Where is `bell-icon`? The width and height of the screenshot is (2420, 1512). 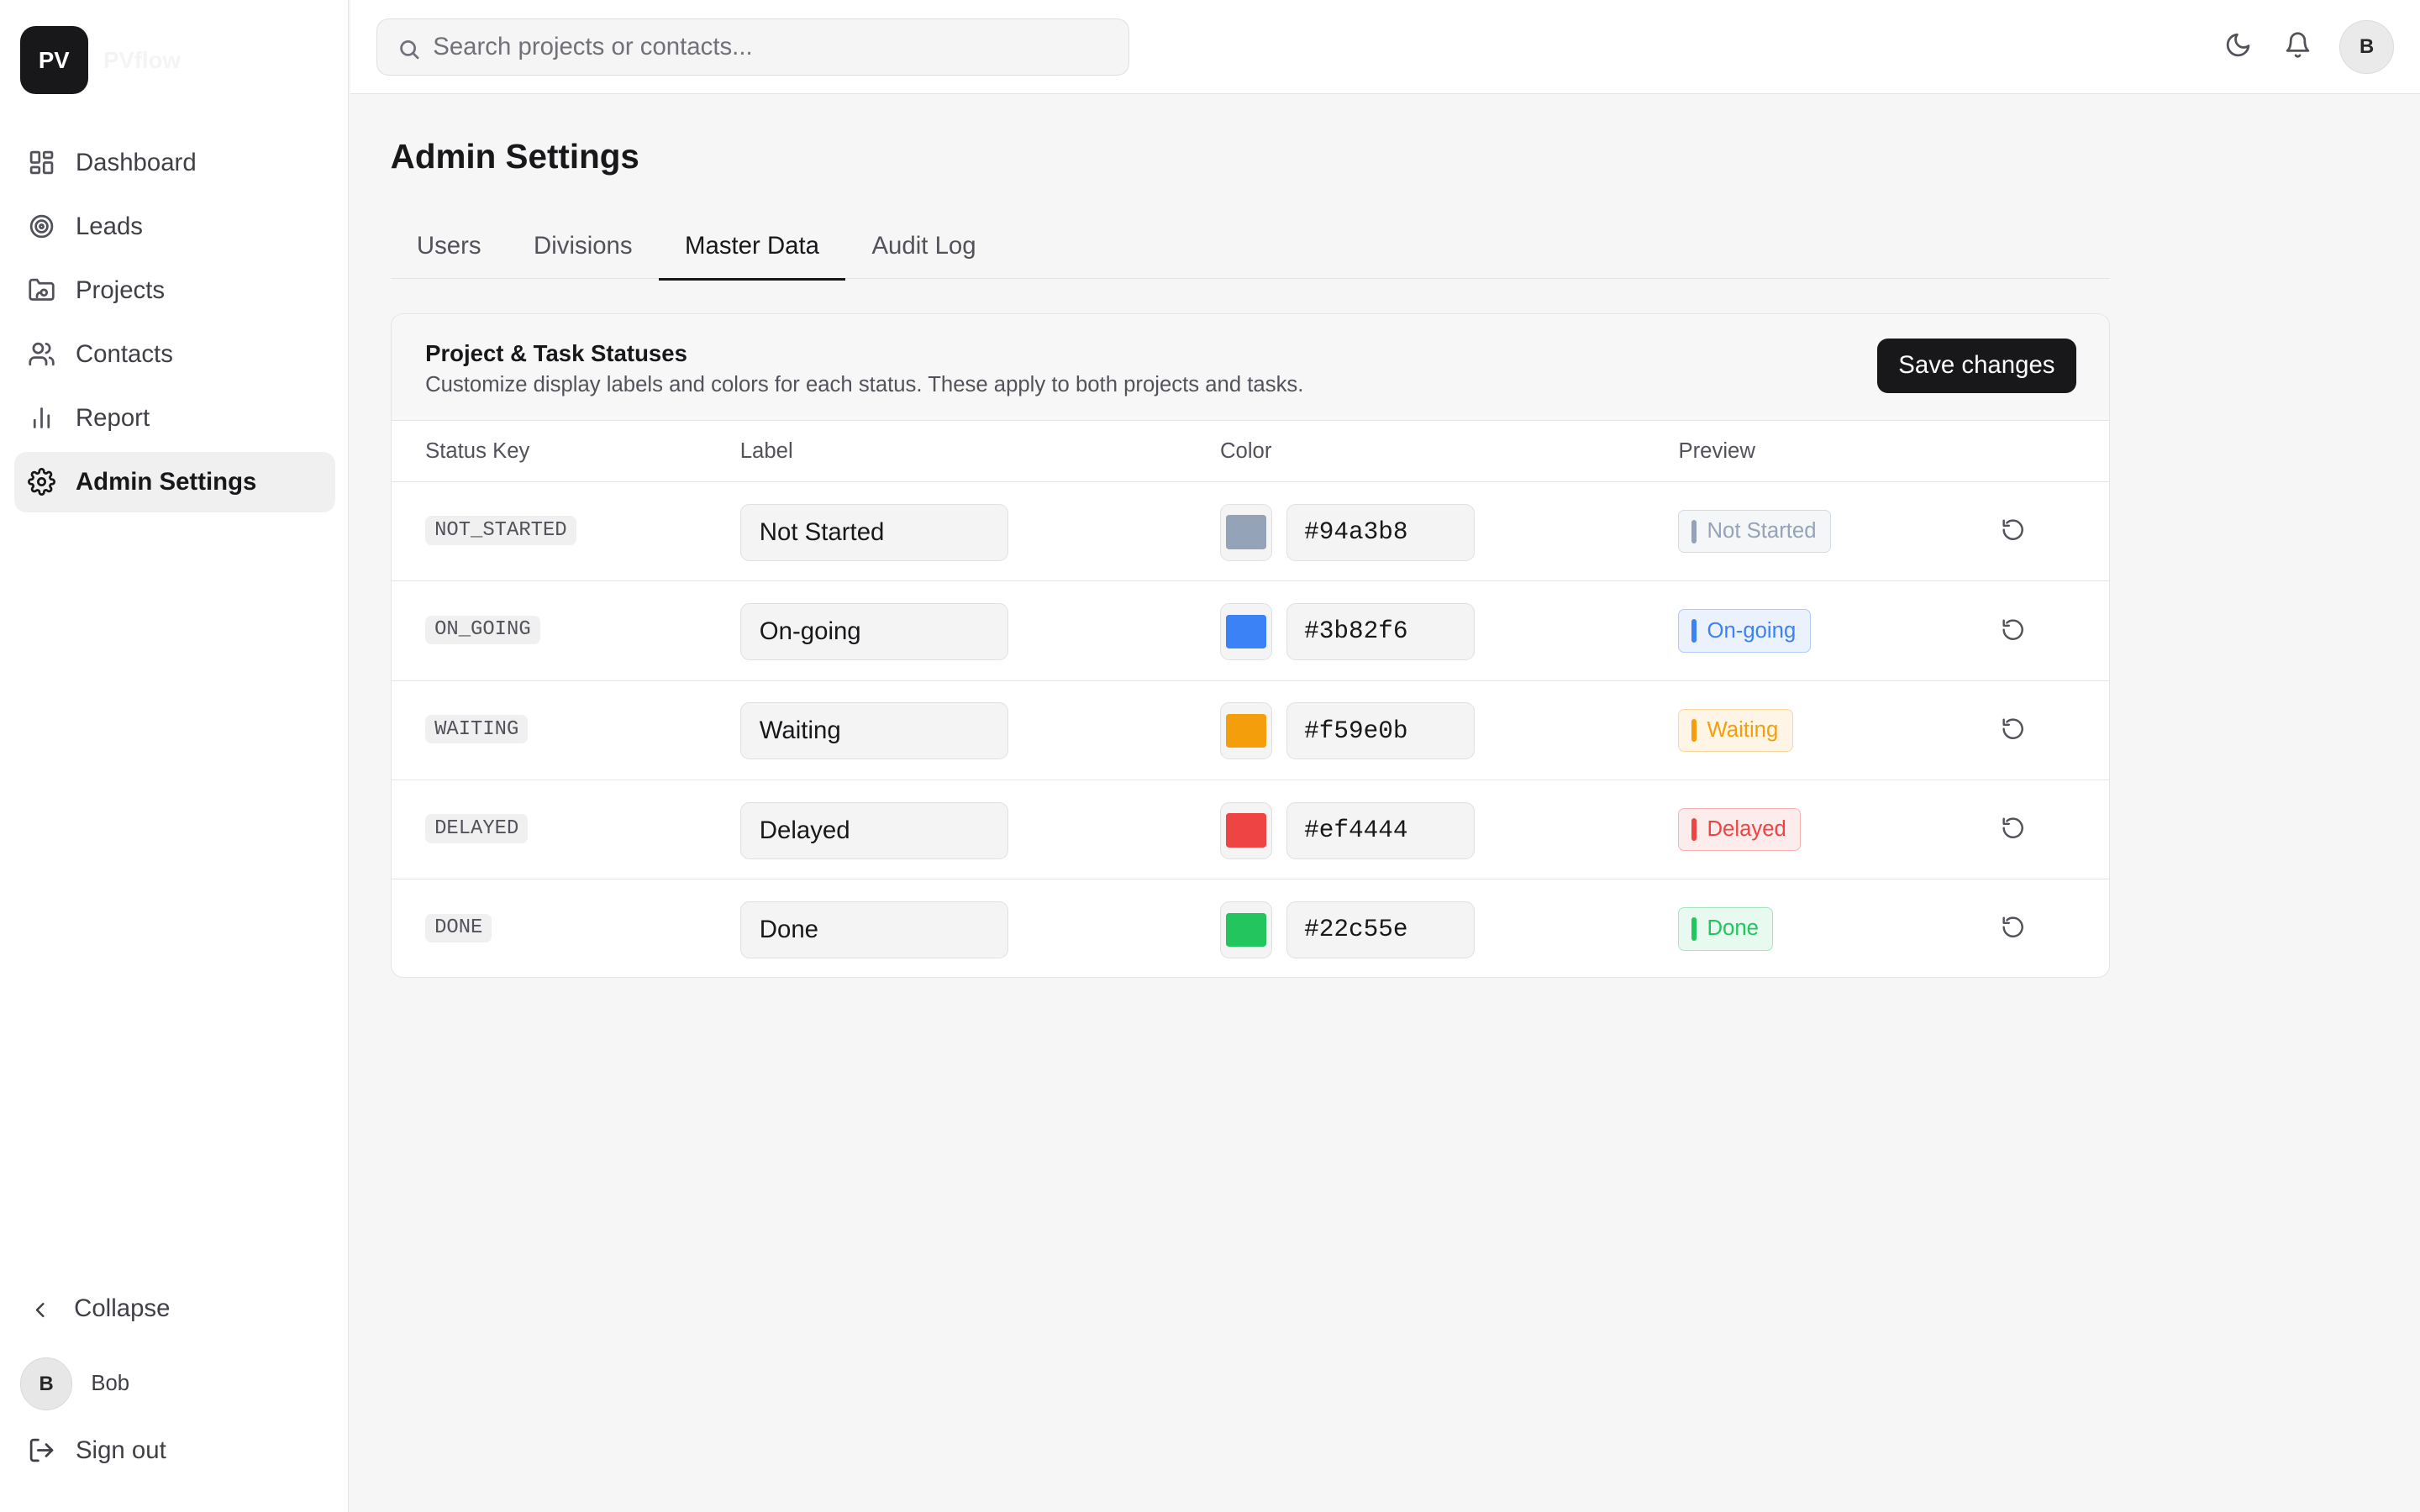 bell-icon is located at coordinates (2299, 46).